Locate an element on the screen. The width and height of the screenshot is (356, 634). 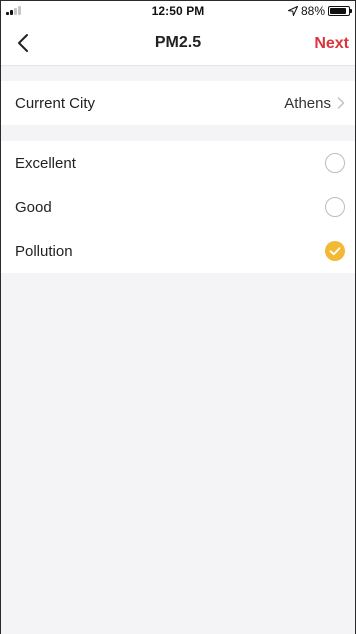
check-icon is located at coordinates (335, 251).